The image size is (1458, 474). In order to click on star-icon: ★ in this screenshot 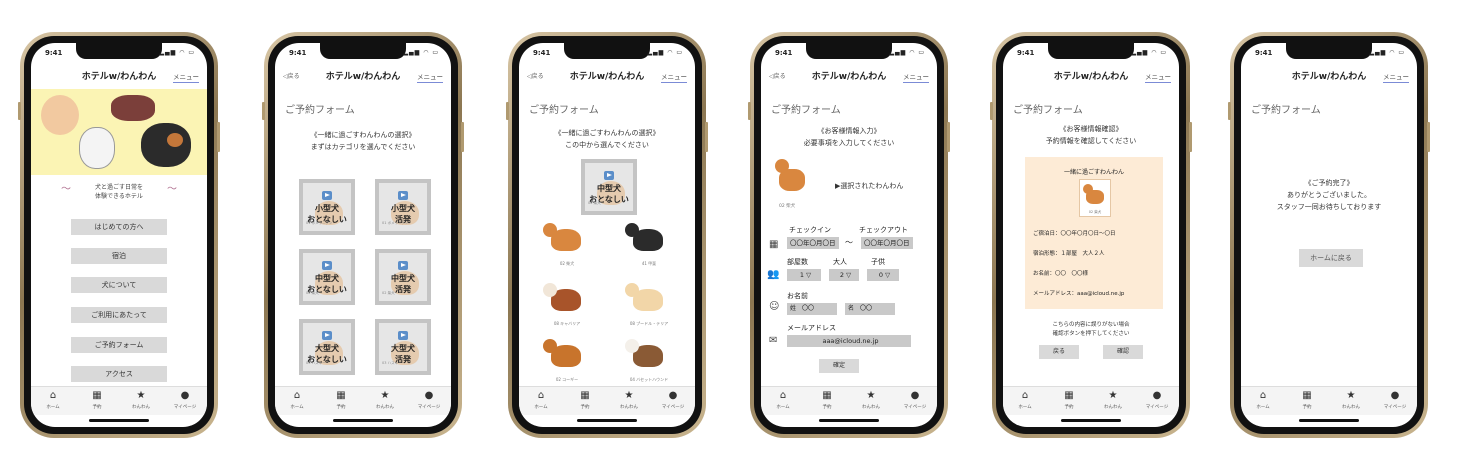, I will do `click(629, 395)`.